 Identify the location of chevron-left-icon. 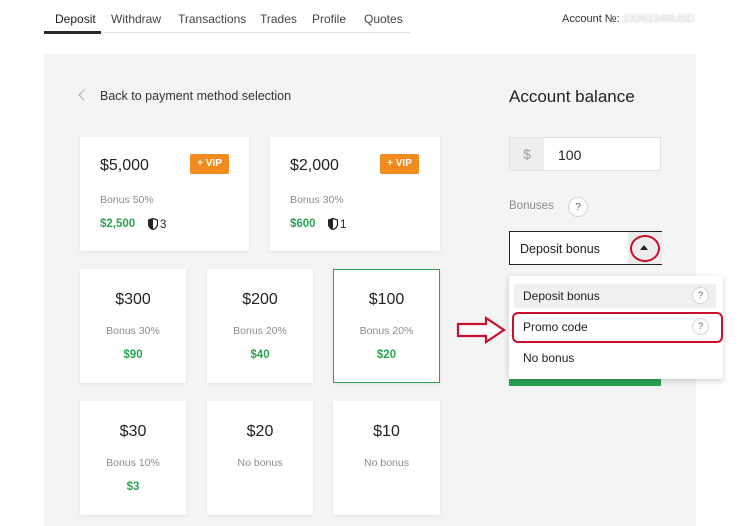
(84, 95).